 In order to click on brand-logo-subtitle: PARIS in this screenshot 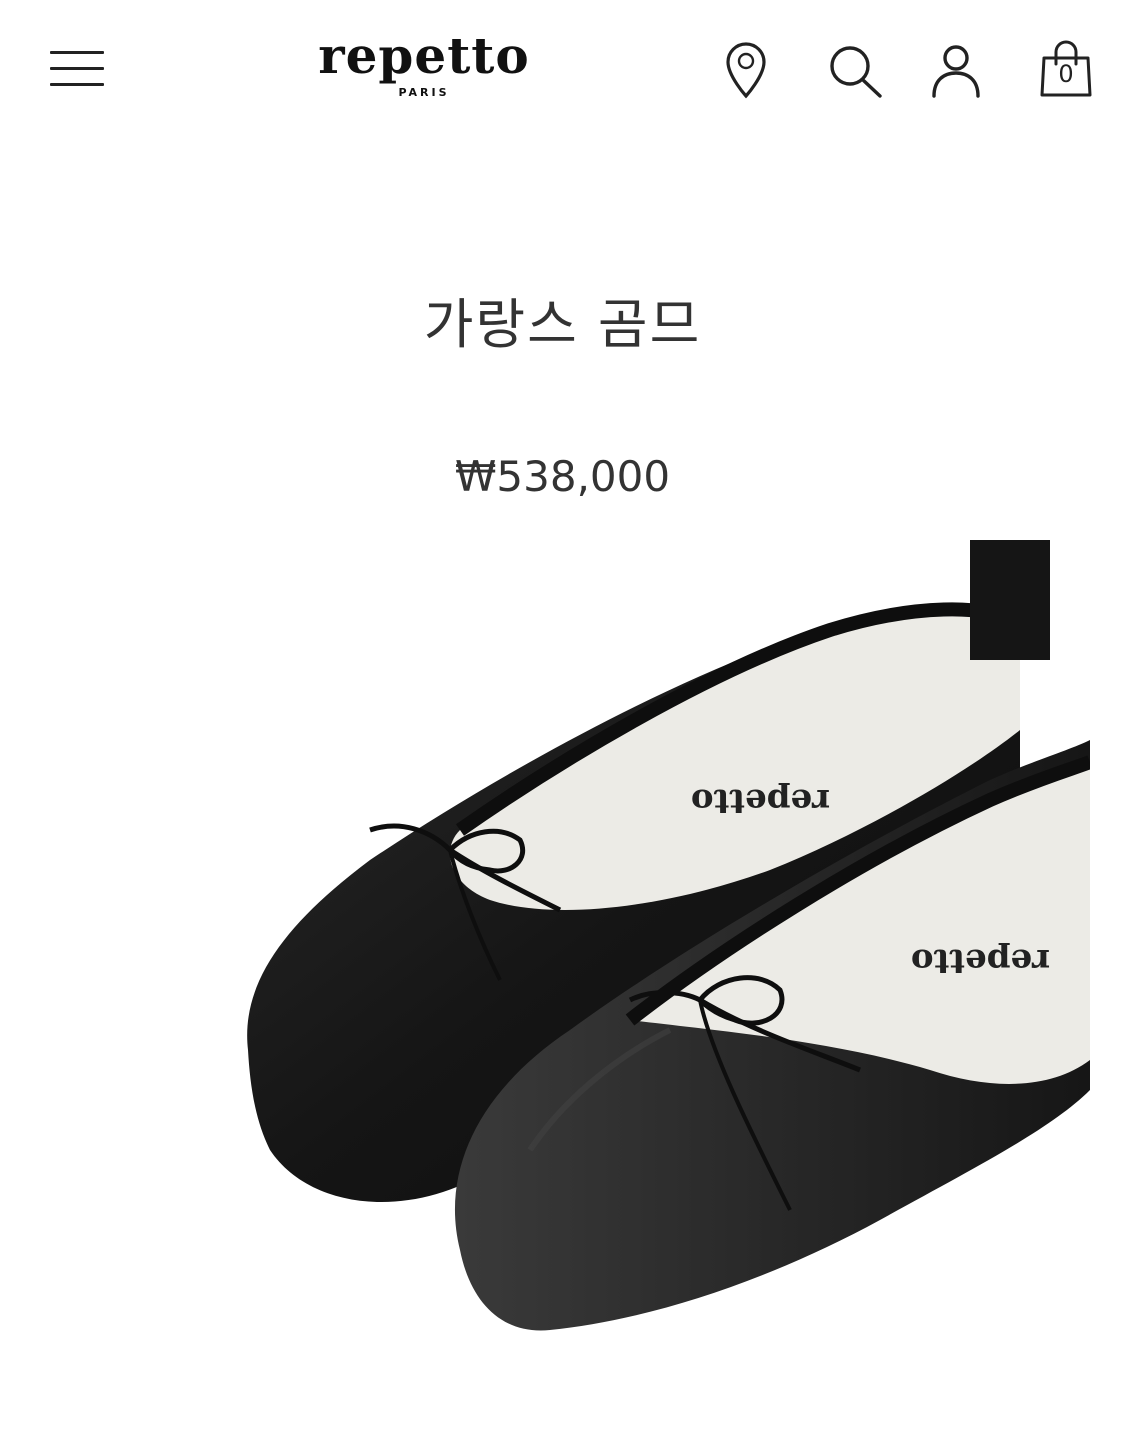, I will do `click(424, 92)`.